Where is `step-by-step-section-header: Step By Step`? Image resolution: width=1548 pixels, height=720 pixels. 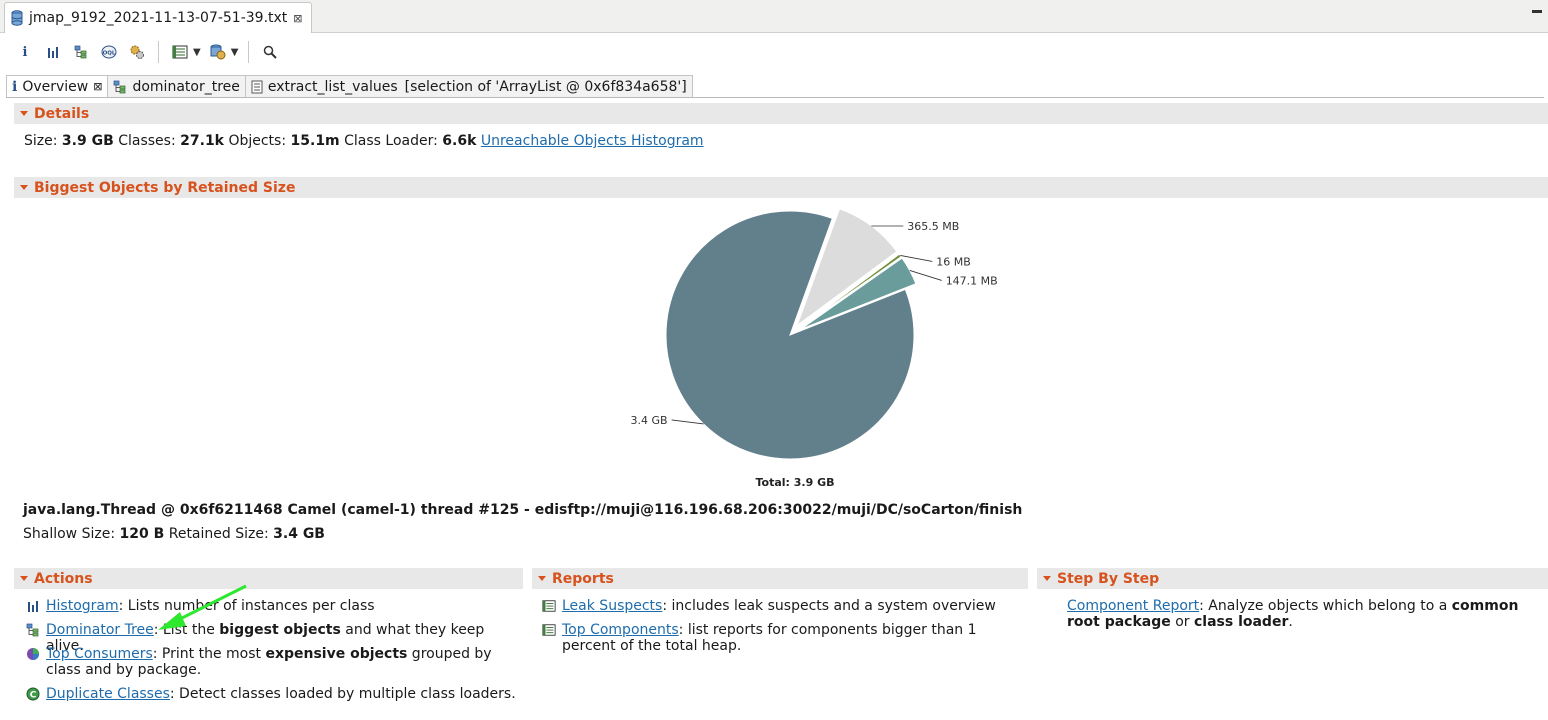
step-by-step-section-header: Step By Step is located at coordinates (1292, 578).